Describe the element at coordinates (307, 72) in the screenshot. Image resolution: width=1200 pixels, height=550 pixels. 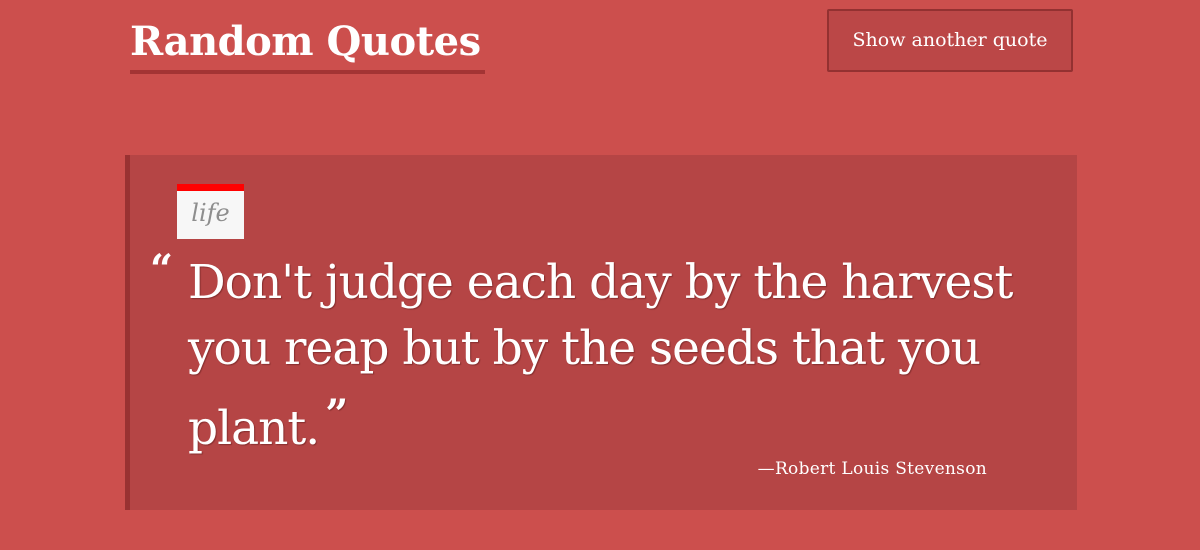
I see `title-underline` at that location.